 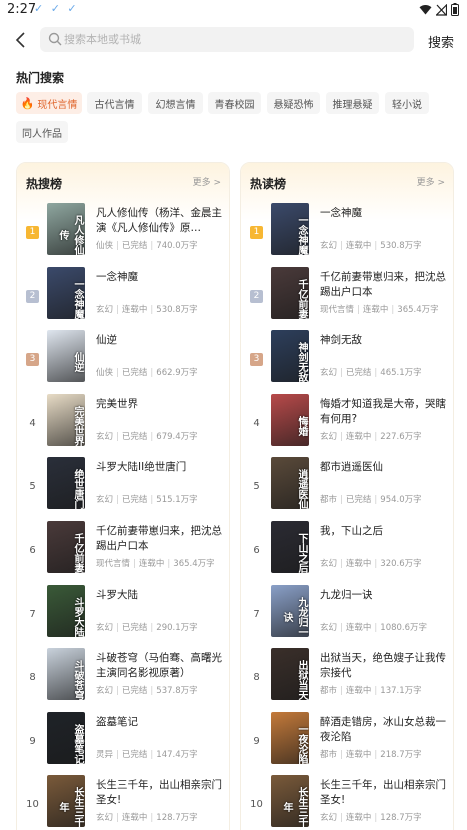 What do you see at coordinates (42, 132) in the screenshot?
I see `tag-fan-fiction: 同人作品` at bounding box center [42, 132].